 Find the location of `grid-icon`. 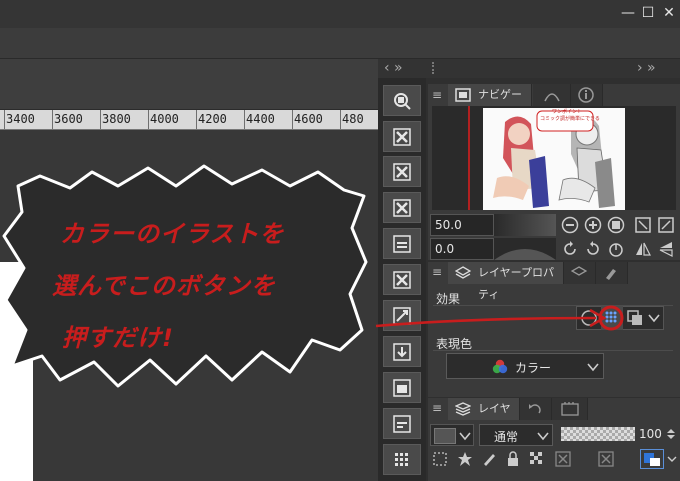

grid-icon is located at coordinates (401, 459).